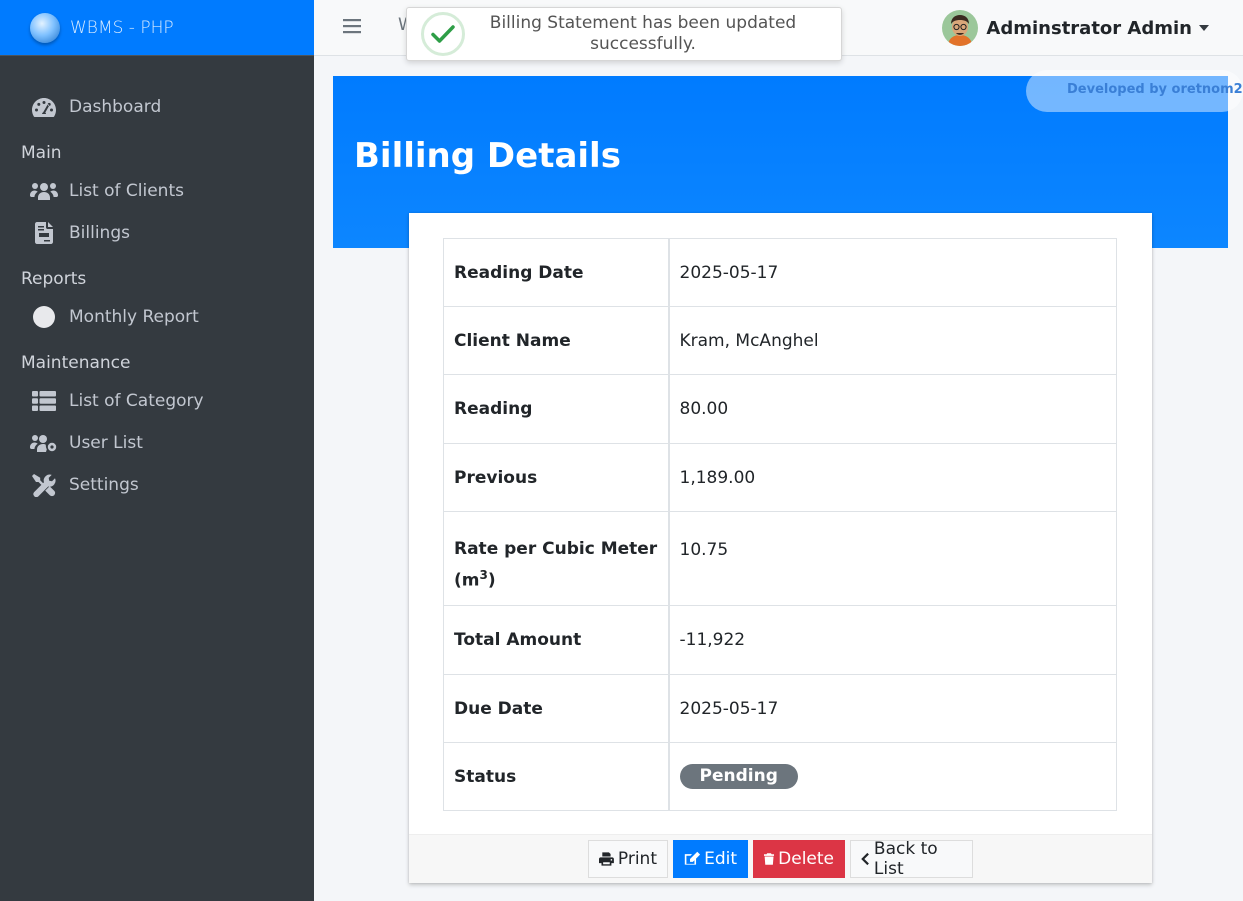 The image size is (1243, 901). I want to click on rate-label: Rate per Cubic Meter (m3), so click(556, 558).